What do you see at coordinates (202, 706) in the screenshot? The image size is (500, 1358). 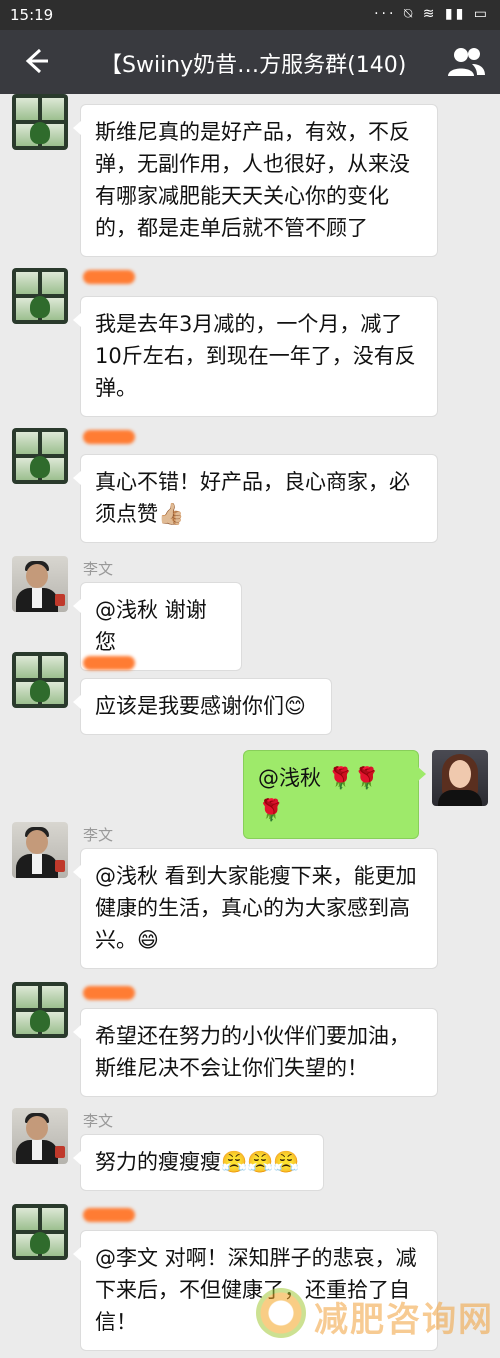 I see `message-bubble: 应该是我要感谢你们😊` at bounding box center [202, 706].